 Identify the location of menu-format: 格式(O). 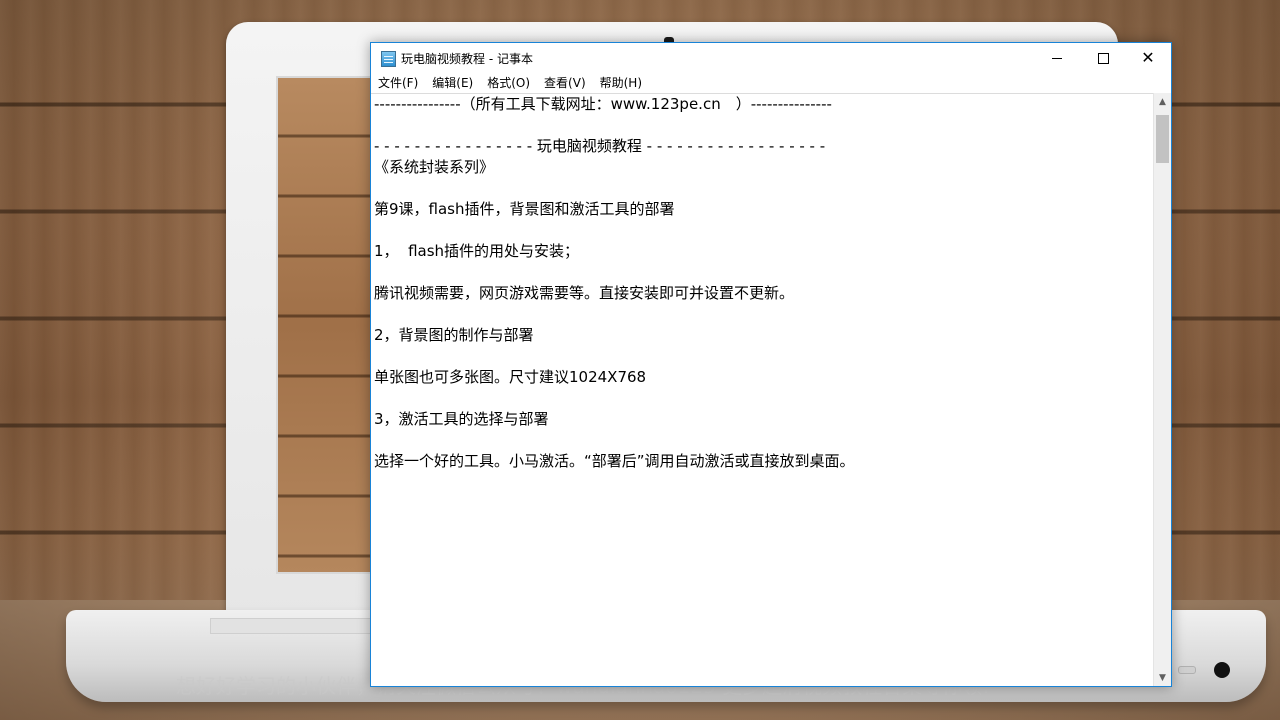
(508, 83).